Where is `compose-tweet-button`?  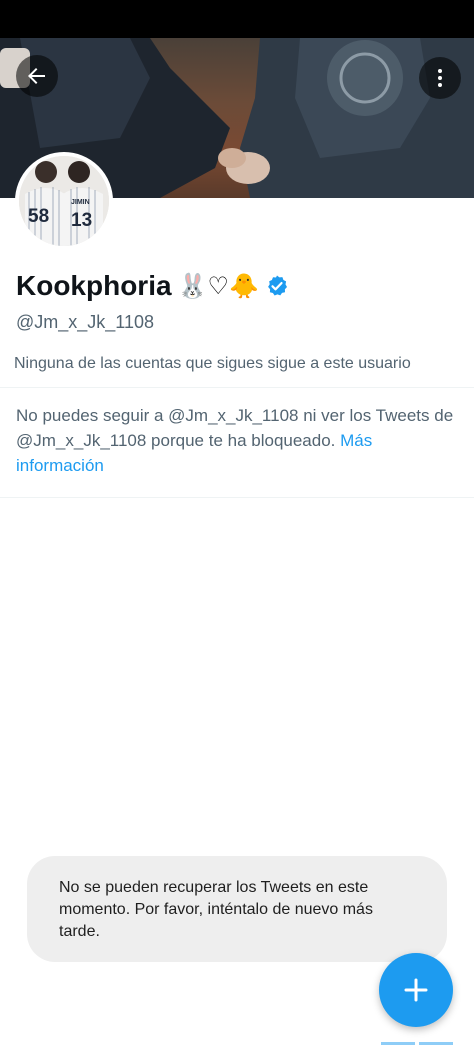 compose-tweet-button is located at coordinates (416, 990).